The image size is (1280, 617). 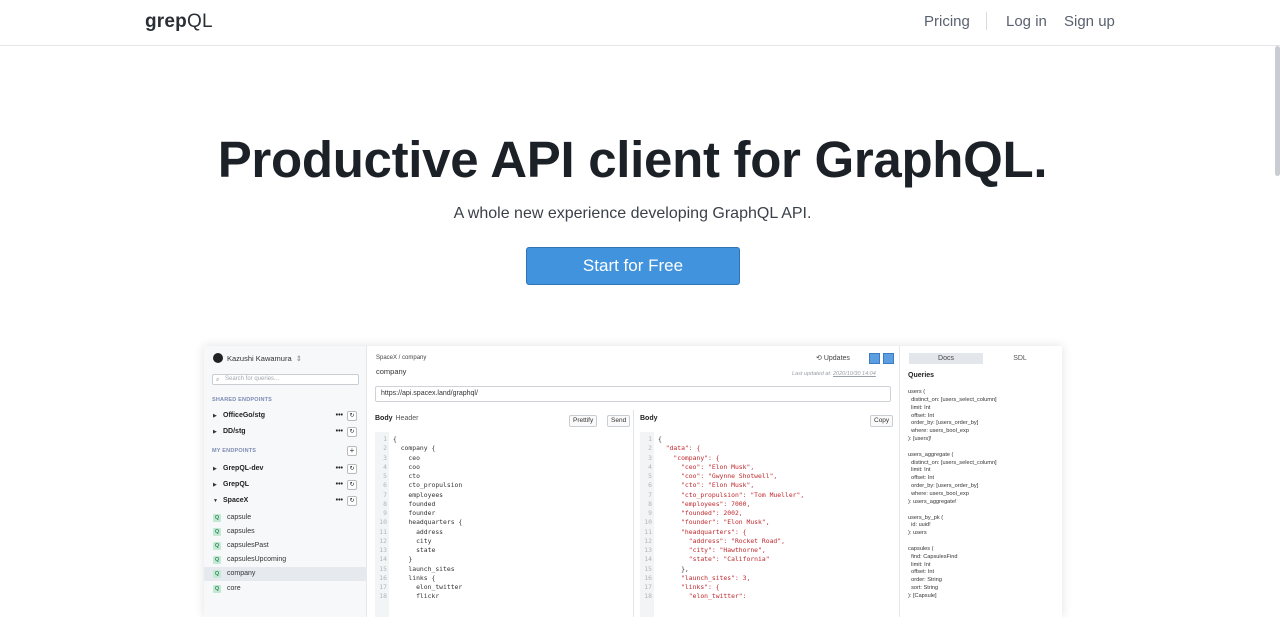 What do you see at coordinates (383, 568) in the screenshot?
I see `line-number: 15` at bounding box center [383, 568].